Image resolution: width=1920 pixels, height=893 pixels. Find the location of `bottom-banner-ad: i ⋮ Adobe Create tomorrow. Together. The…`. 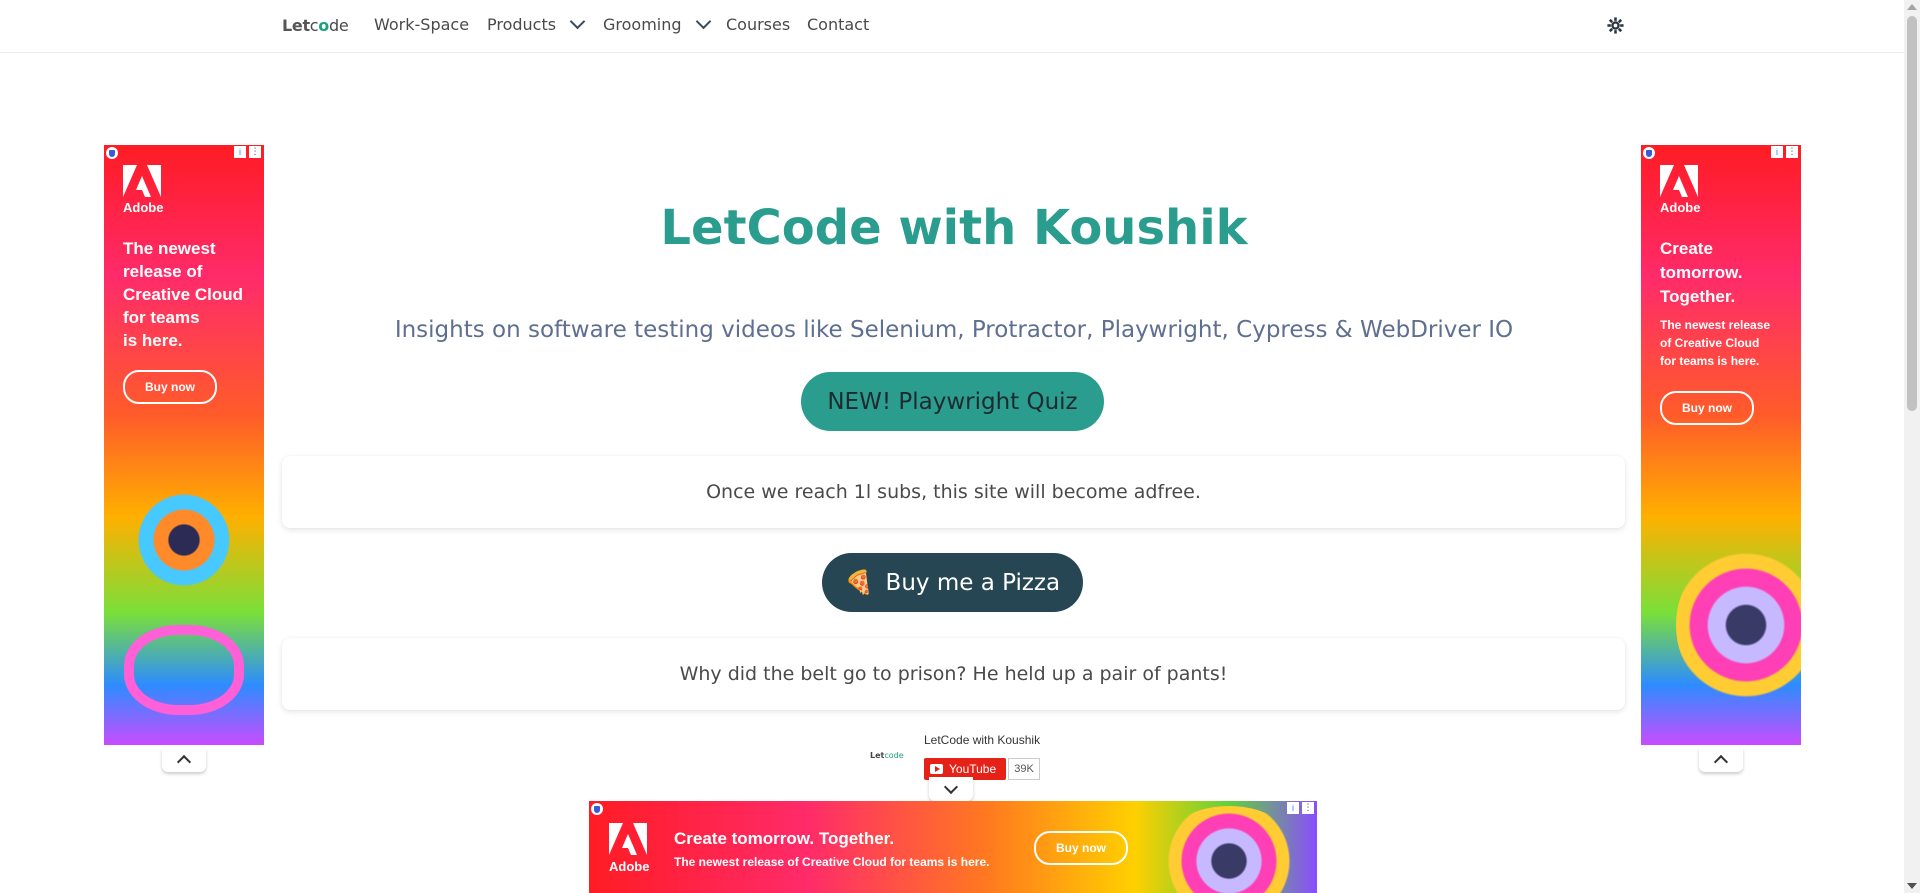

bottom-banner-ad: i ⋮ Adobe Create tomorrow. Together. The… is located at coordinates (953, 847).